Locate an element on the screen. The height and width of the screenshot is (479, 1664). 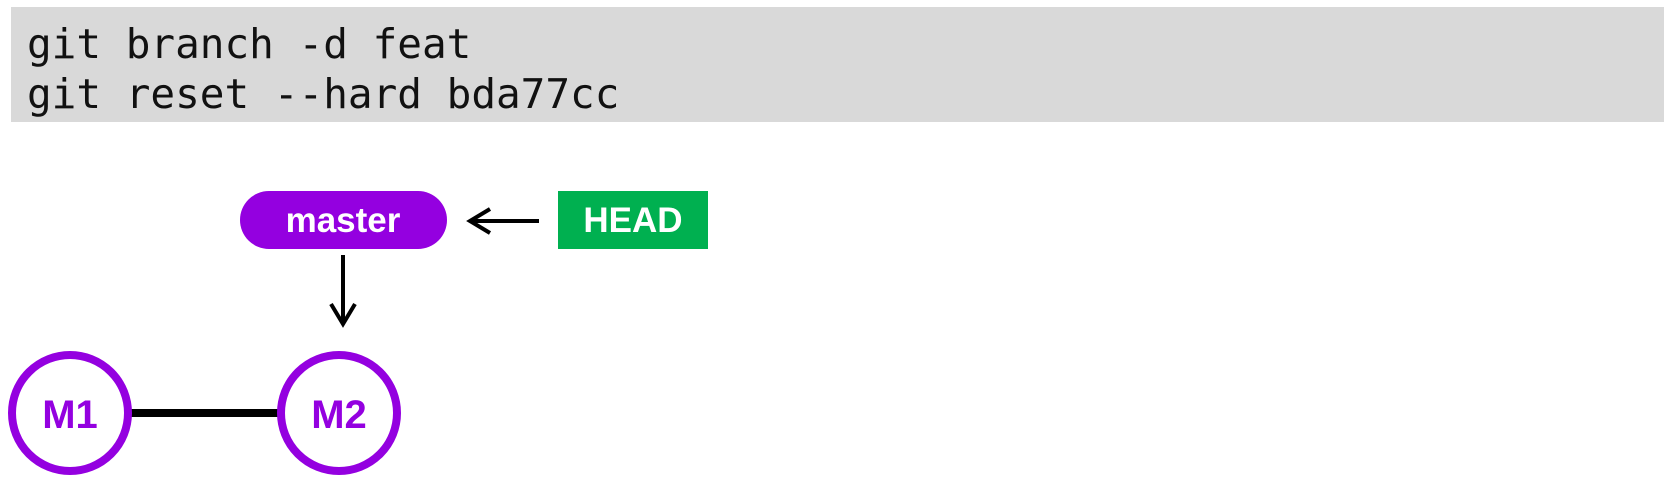
commit-label-m2: M2 is located at coordinates (339, 415).